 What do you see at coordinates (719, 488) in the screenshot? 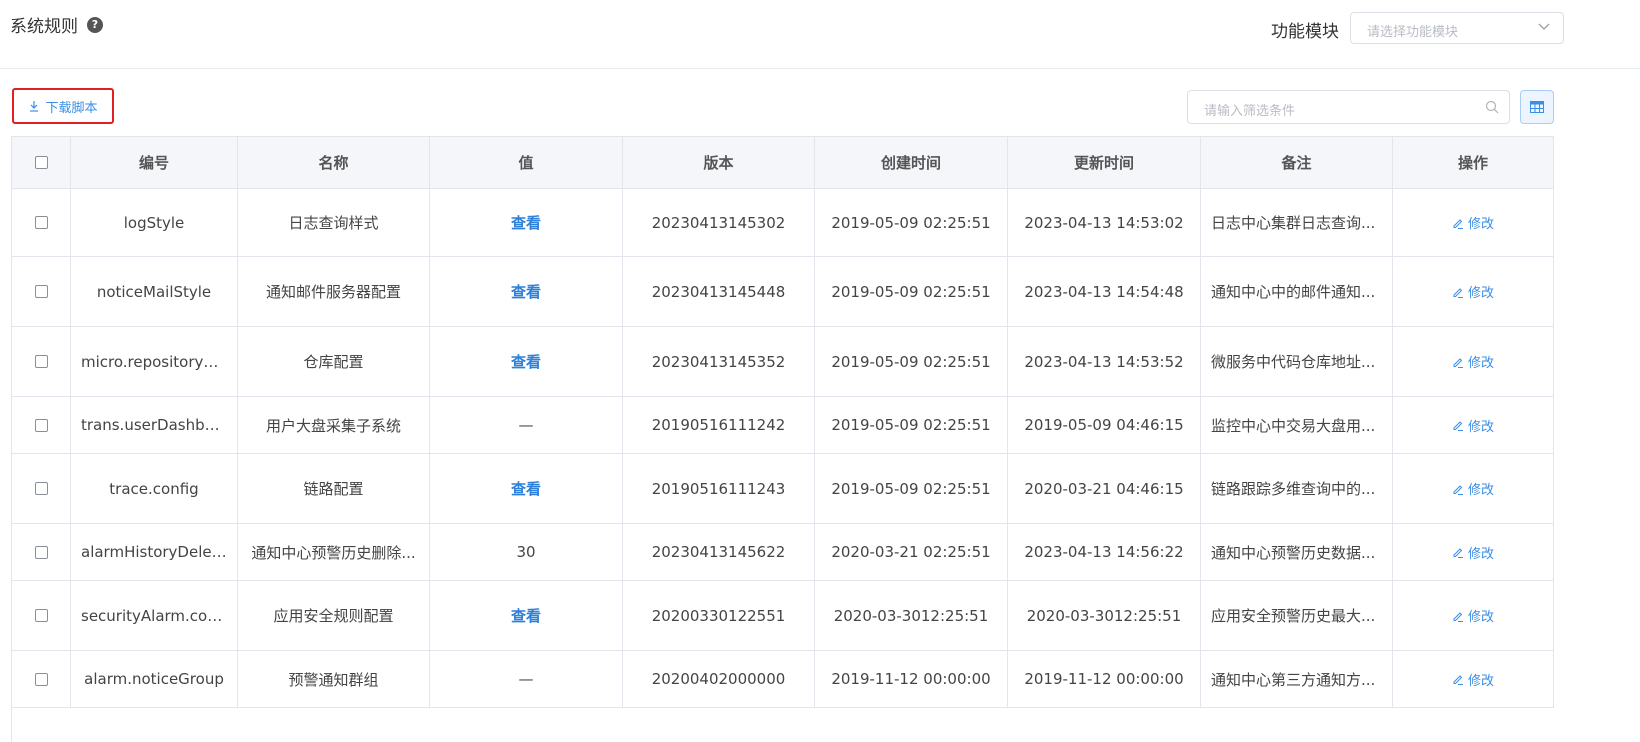
I see `rule-version-cell: 20190516111243` at bounding box center [719, 488].